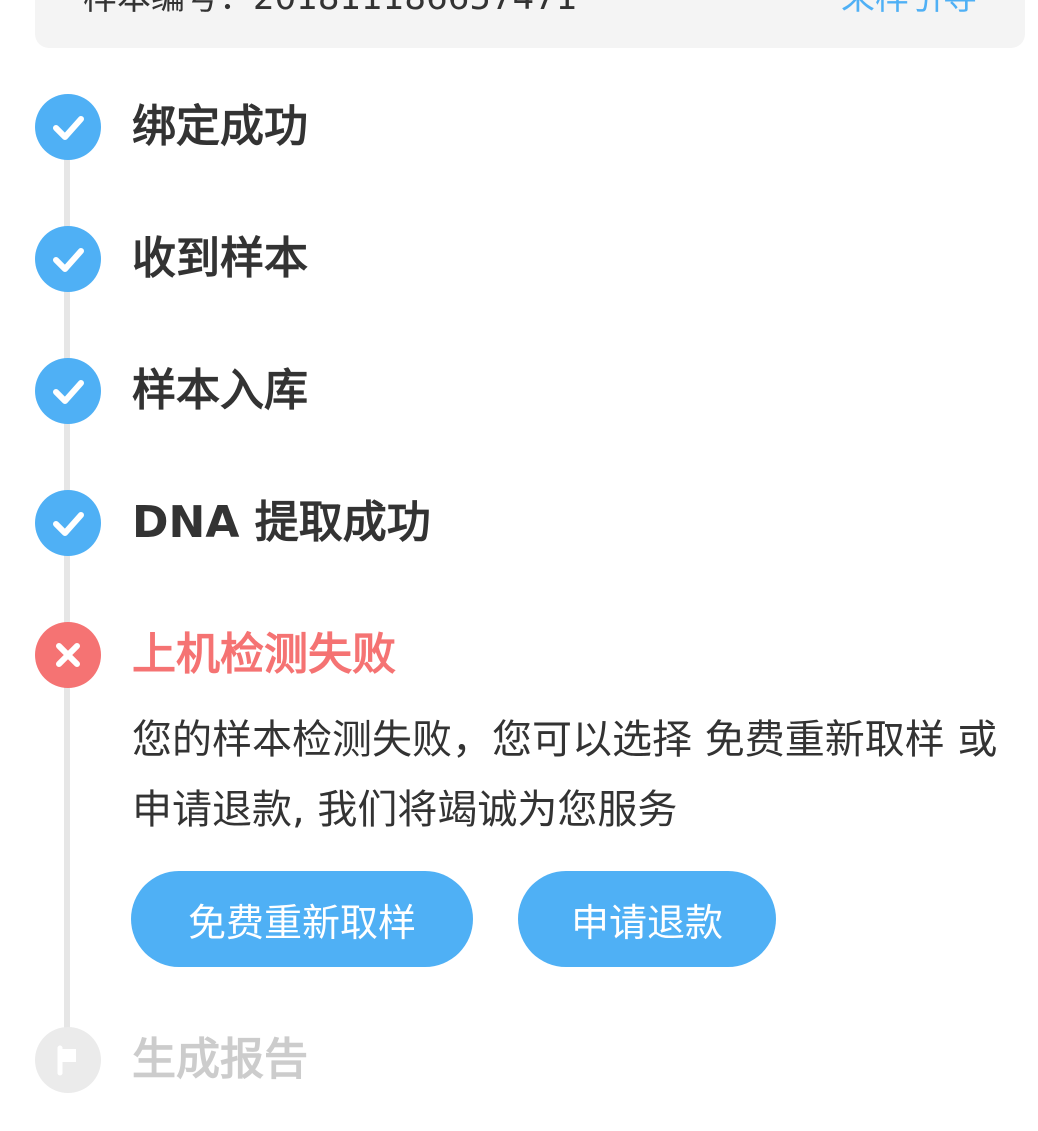 The width and height of the screenshot is (1038, 1131). What do you see at coordinates (220, 390) in the screenshot?
I see `step-title: 样本入库` at bounding box center [220, 390].